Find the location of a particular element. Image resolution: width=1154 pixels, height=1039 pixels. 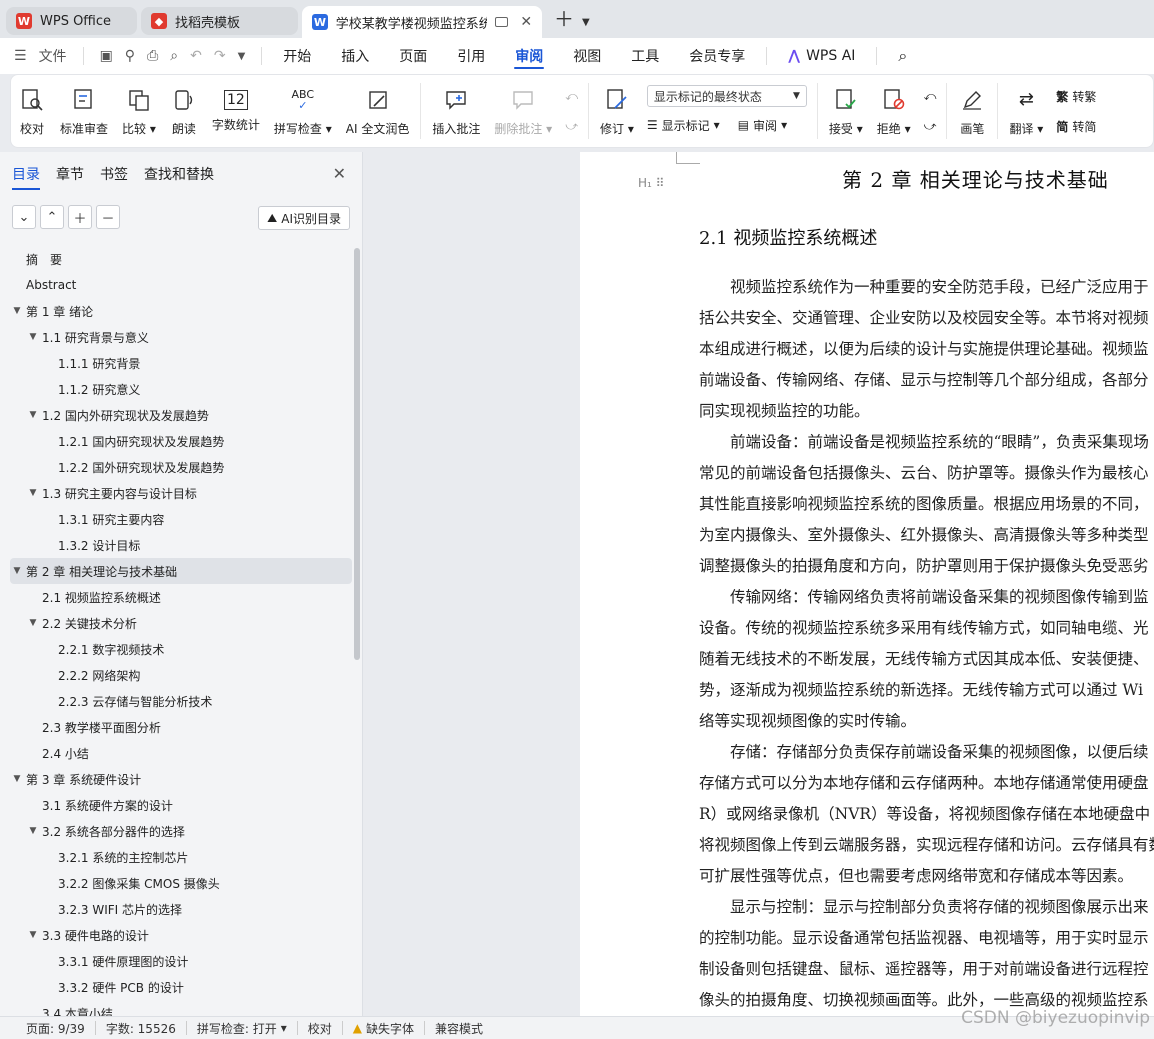

menu-review: 审阅 is located at coordinates (529, 56).